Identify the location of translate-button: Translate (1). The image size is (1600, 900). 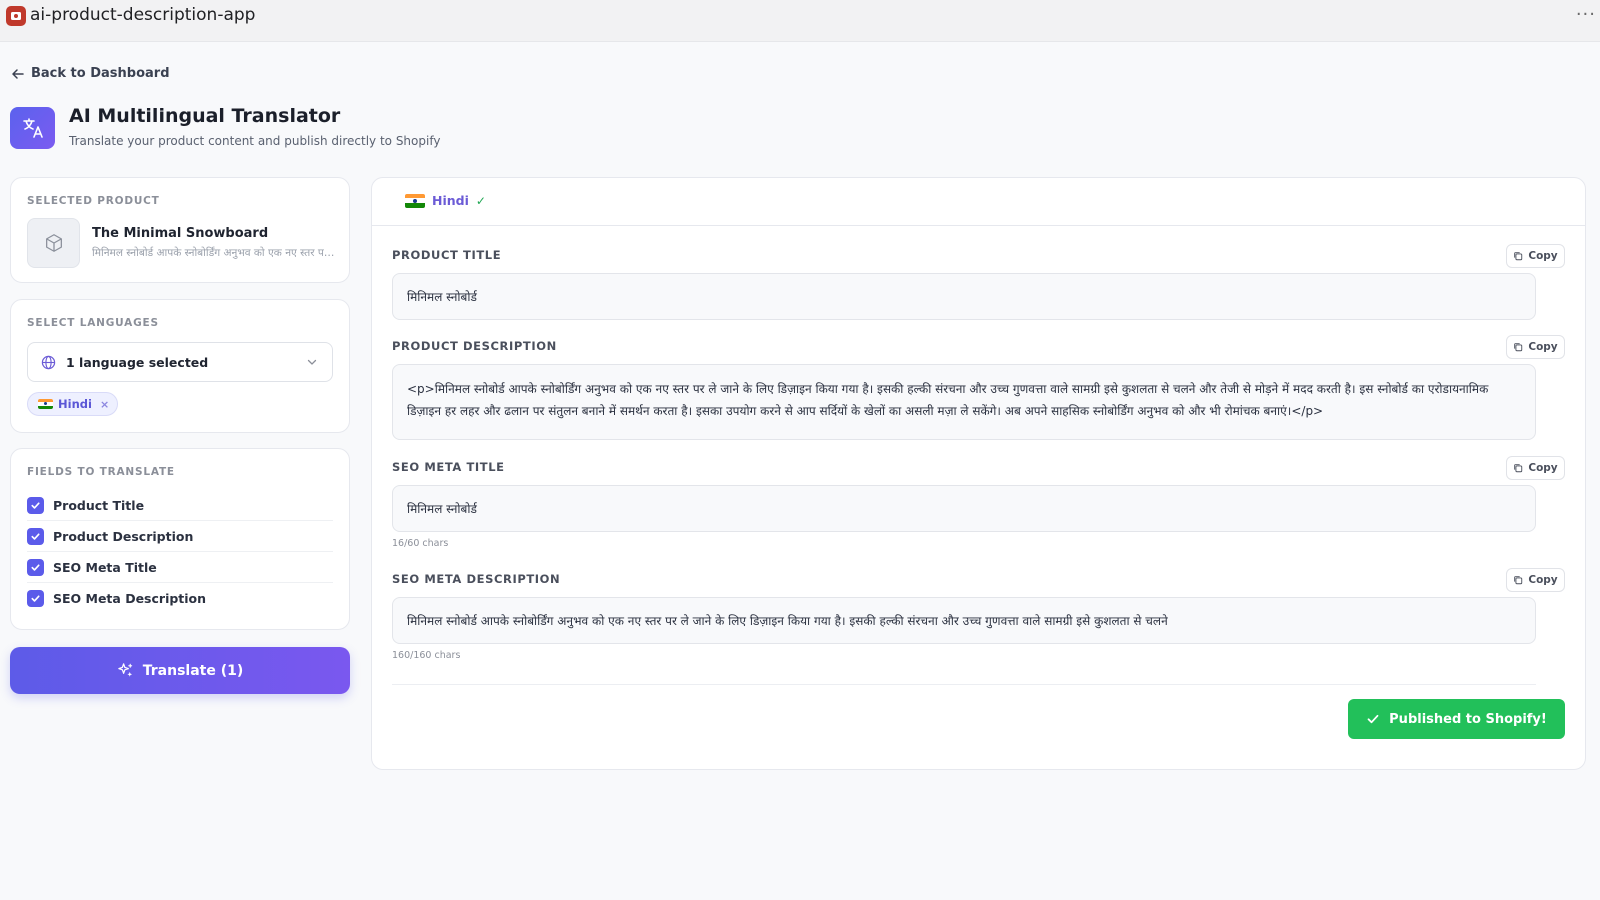
(180, 670).